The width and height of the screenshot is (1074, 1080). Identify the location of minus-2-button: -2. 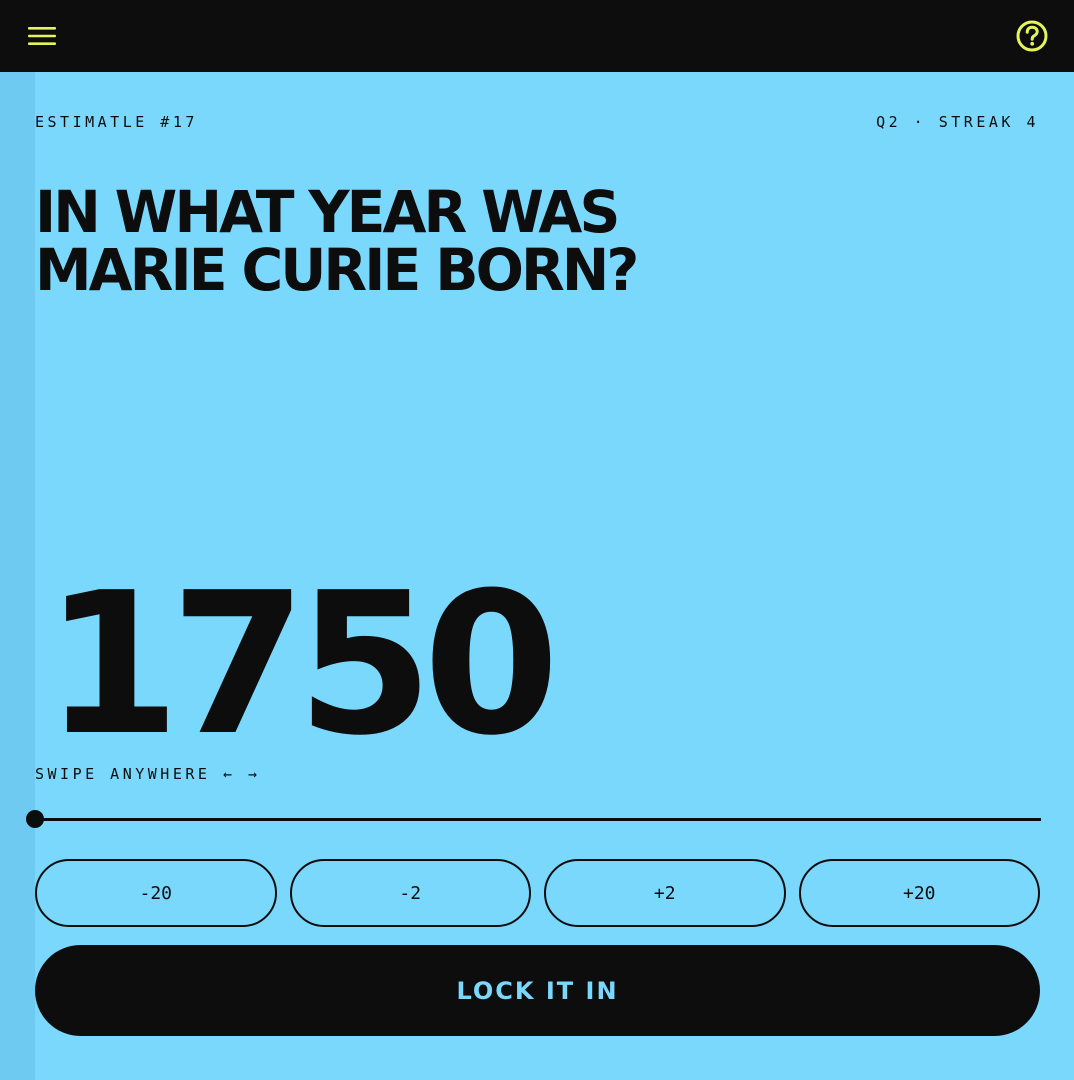
(410, 893).